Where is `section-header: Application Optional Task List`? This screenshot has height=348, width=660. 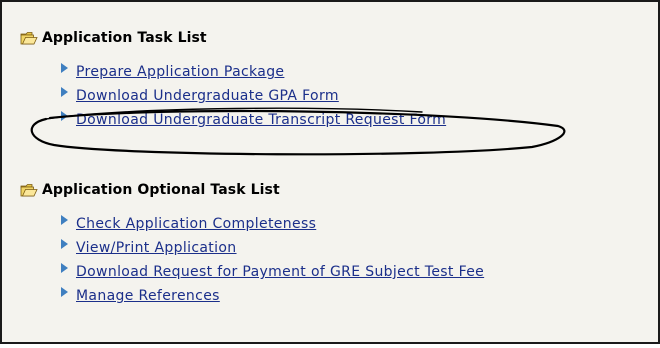
section-header: Application Optional Task List is located at coordinates (330, 190).